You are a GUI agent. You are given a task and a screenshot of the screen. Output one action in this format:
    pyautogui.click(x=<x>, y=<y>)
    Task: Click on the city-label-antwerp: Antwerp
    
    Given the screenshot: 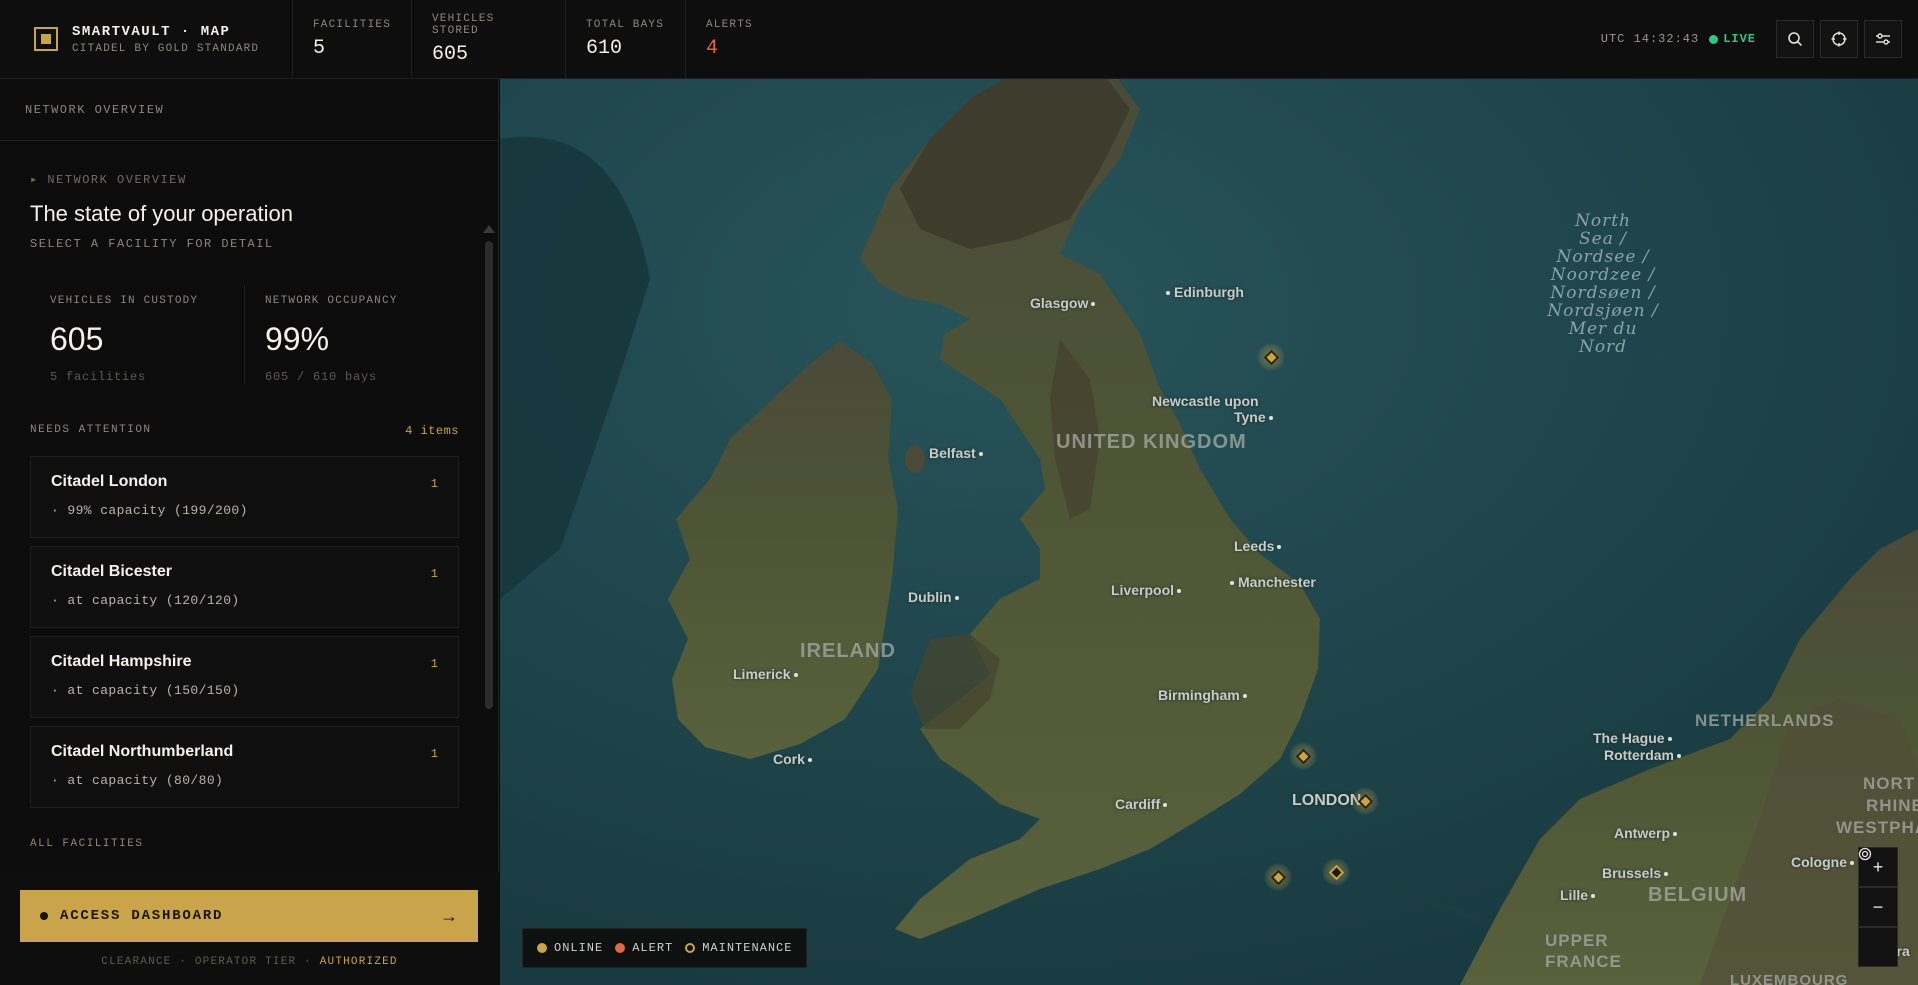 What is the action you would take?
    pyautogui.click(x=1645, y=833)
    